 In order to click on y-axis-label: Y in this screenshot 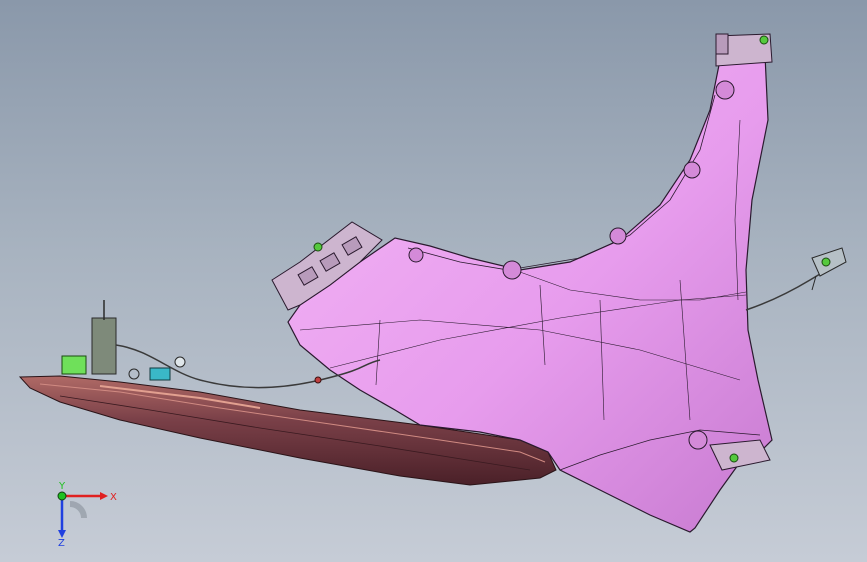, I will do `click(62, 486)`.